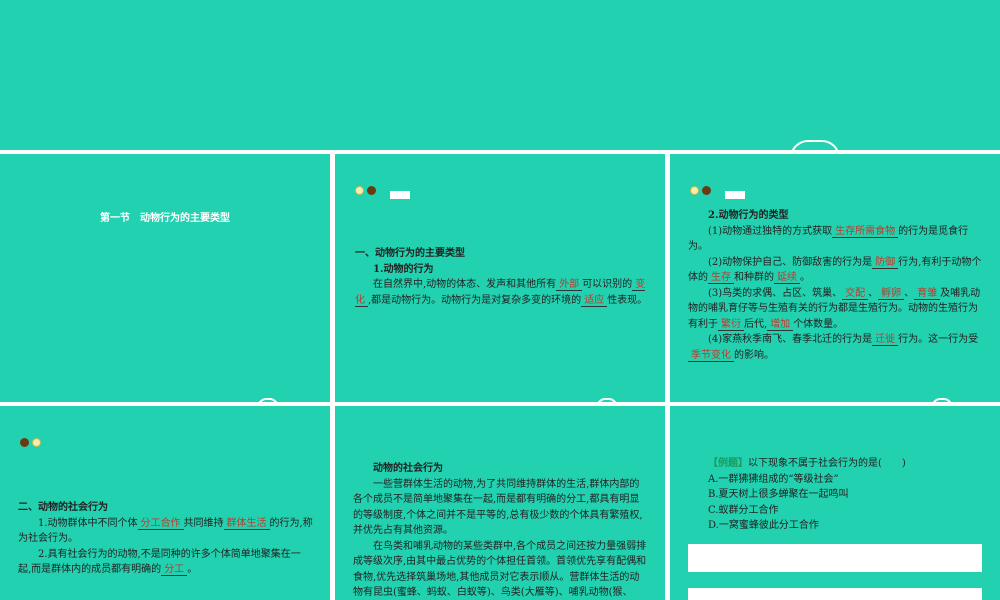 Image resolution: width=1000 pixels, height=600 pixels. What do you see at coordinates (927, 293) in the screenshot?
I see `blank-answer: 育雏` at bounding box center [927, 293].